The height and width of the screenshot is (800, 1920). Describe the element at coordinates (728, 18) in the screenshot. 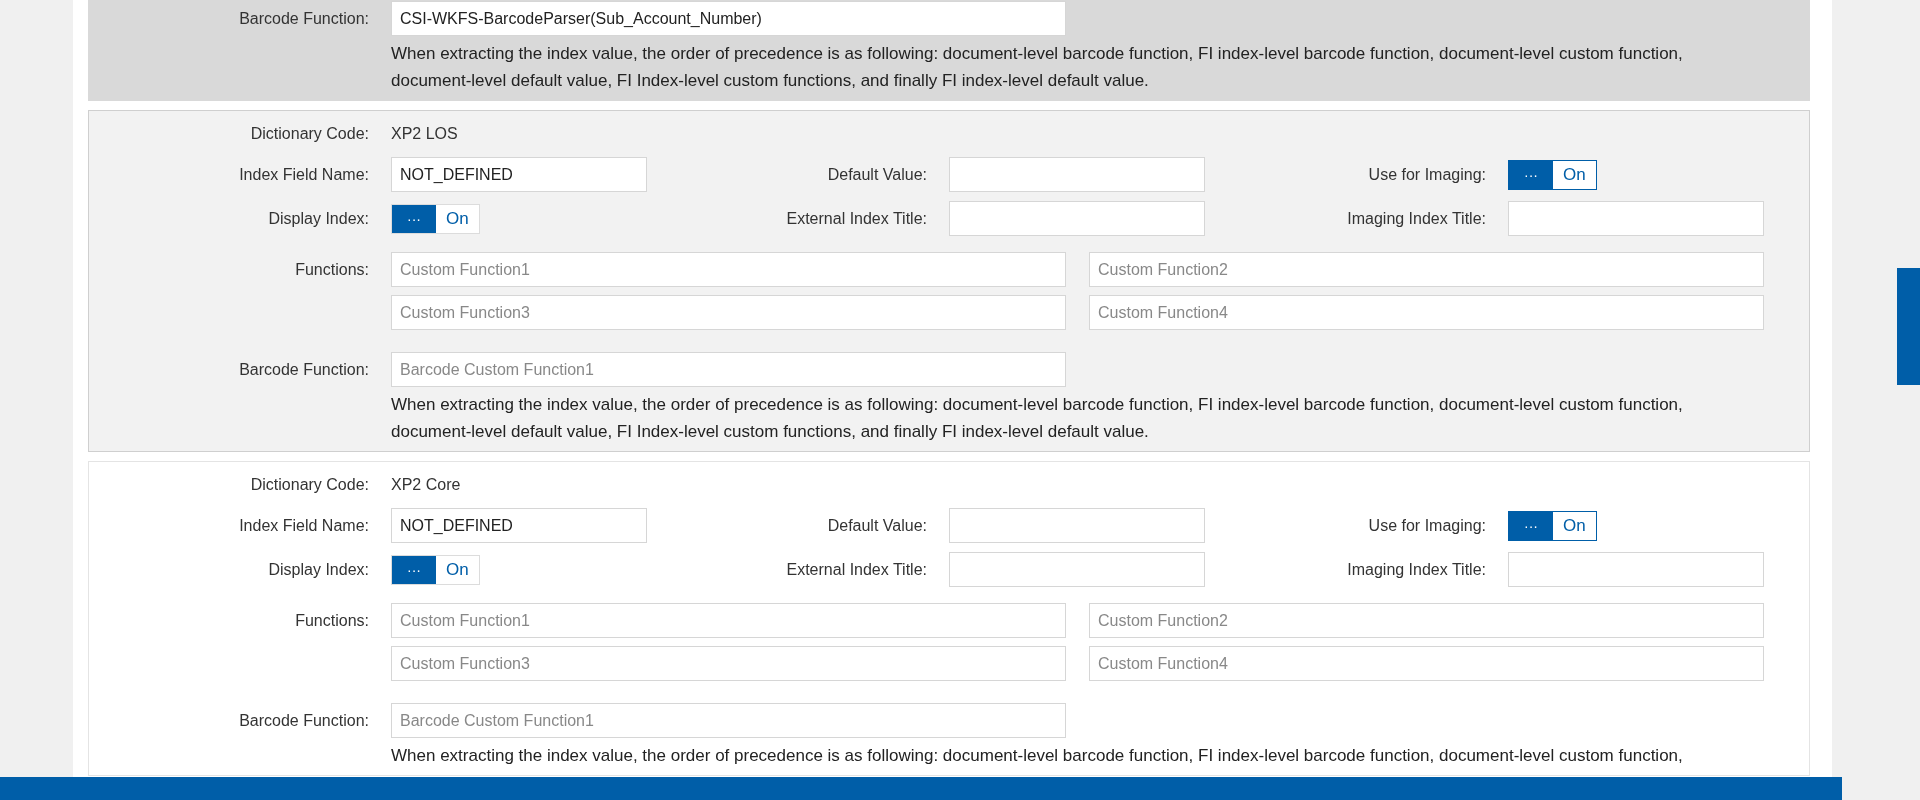

I see `barcode-field: CSI-WKFS-BarcodeParser(Sub_Account_Number)` at that location.